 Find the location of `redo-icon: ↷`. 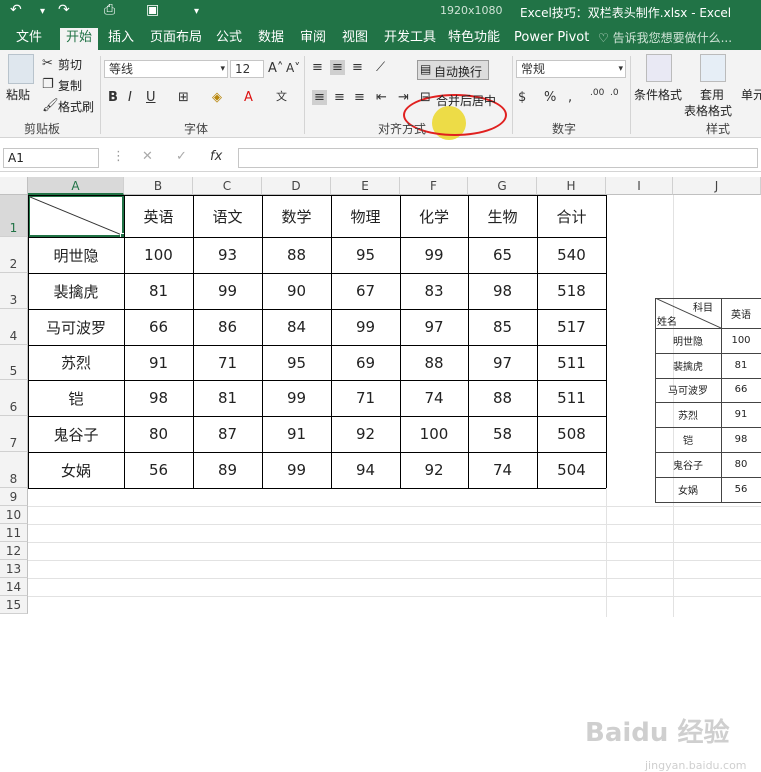

redo-icon: ↷ is located at coordinates (64, 10).